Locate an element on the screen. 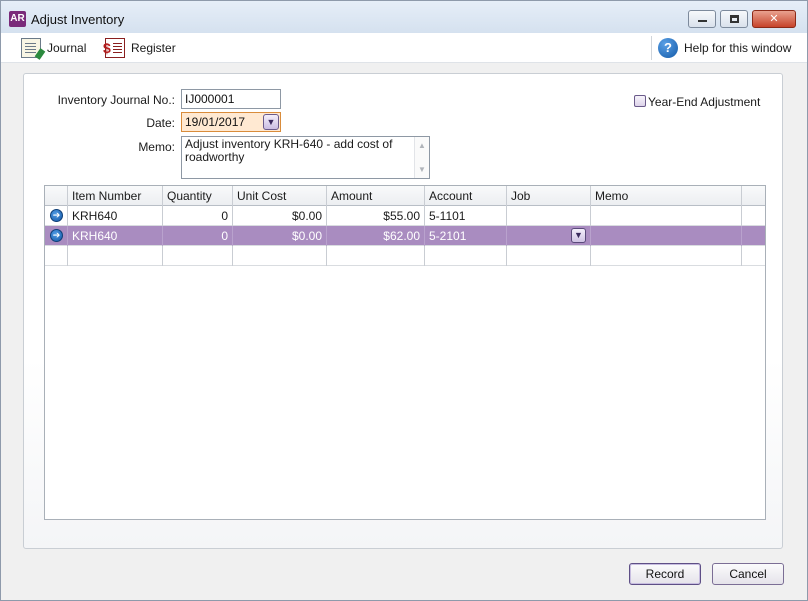 The height and width of the screenshot is (601, 808). journal-button: Journal is located at coordinates (53, 48).